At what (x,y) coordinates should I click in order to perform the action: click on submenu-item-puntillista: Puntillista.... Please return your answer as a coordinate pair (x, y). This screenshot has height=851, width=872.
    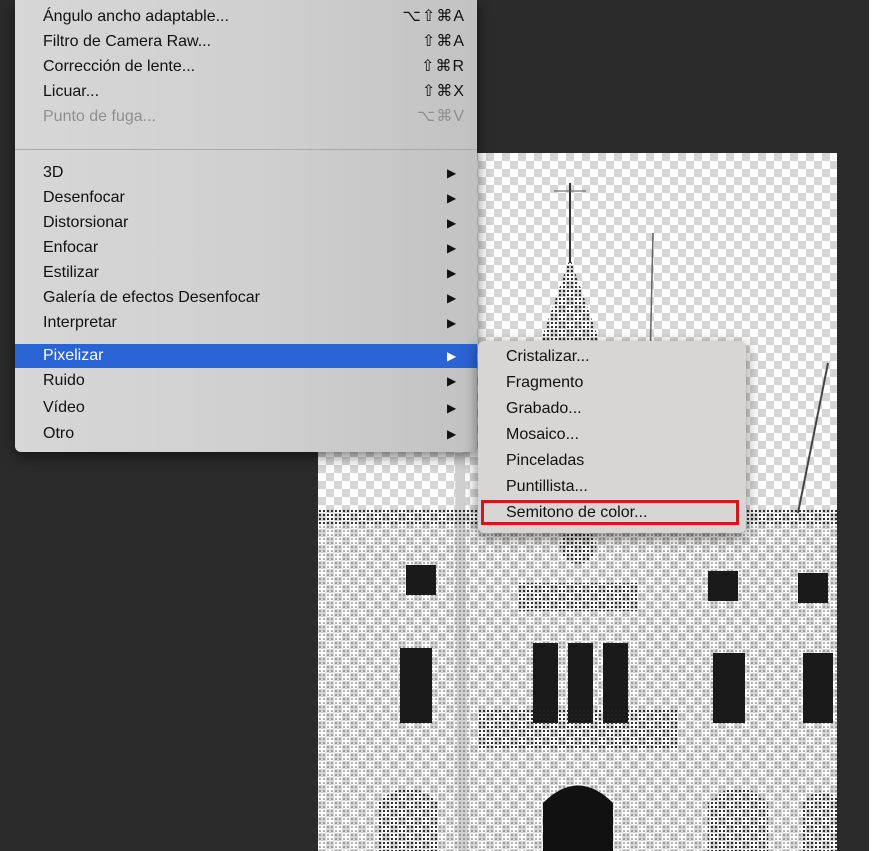
    Looking at the image, I should click on (612, 487).